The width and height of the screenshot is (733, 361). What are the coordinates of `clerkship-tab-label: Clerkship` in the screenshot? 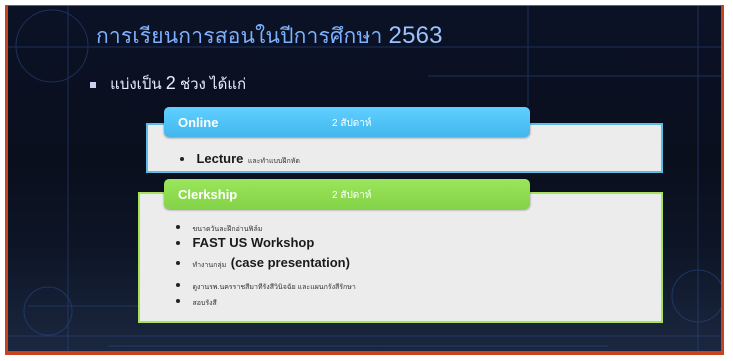 It's located at (208, 194).